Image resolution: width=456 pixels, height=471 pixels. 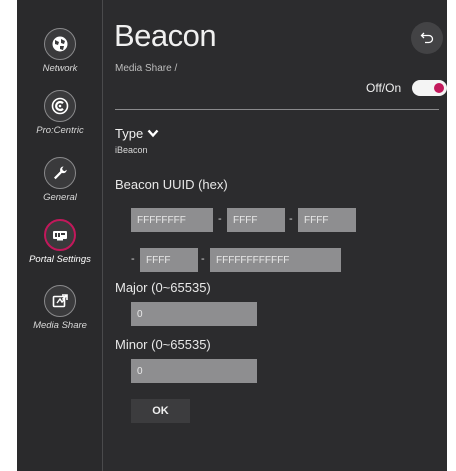 I want to click on major-label: Major (0~65535), so click(x=163, y=287).